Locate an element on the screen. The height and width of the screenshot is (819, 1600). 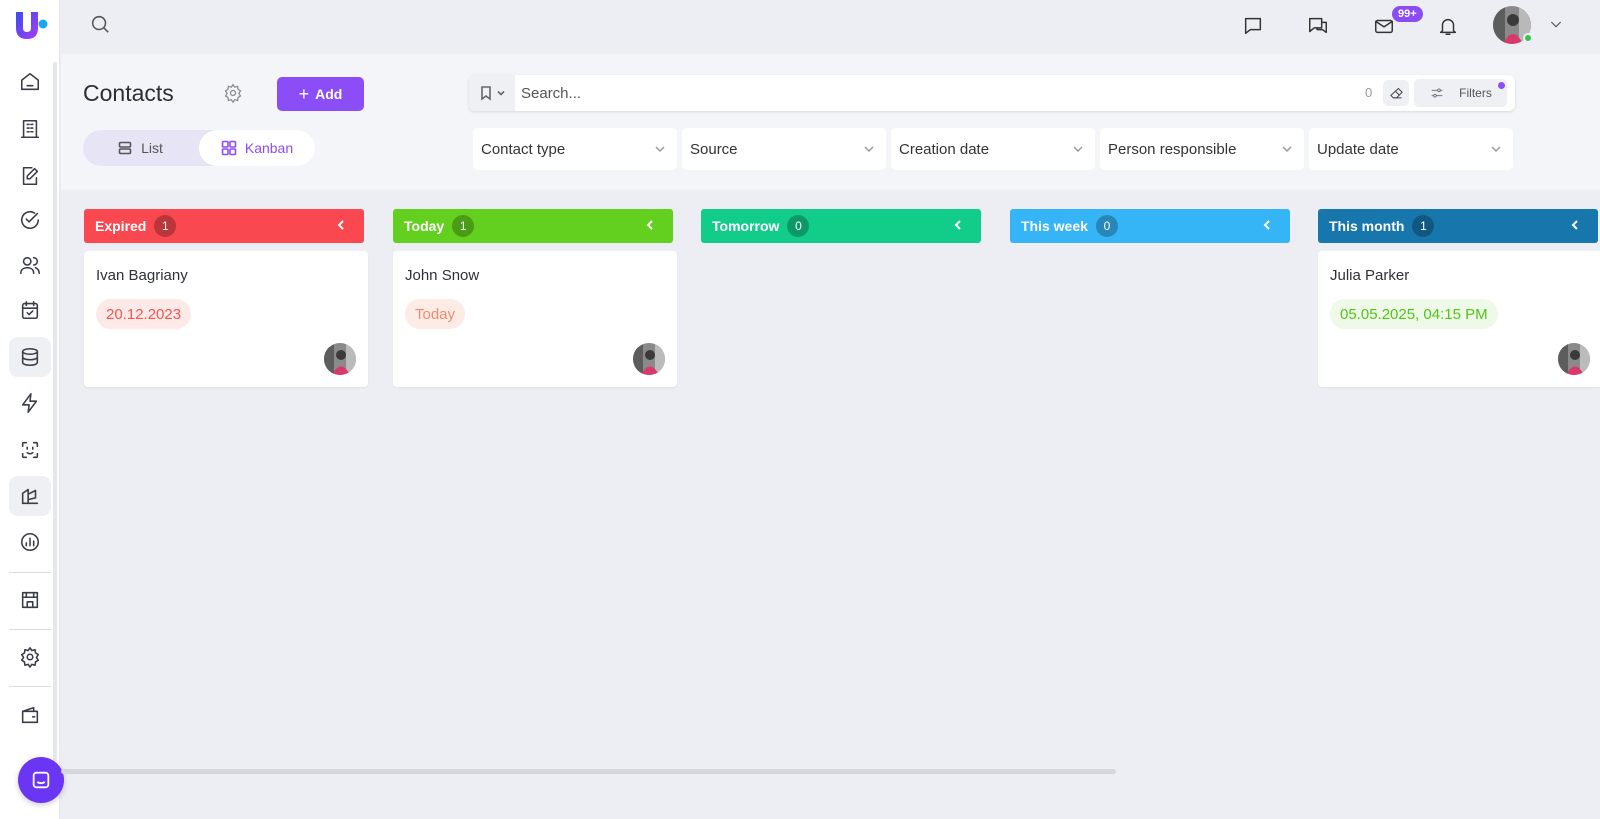
contact-name: Julia Parker is located at coordinates (1370, 275).